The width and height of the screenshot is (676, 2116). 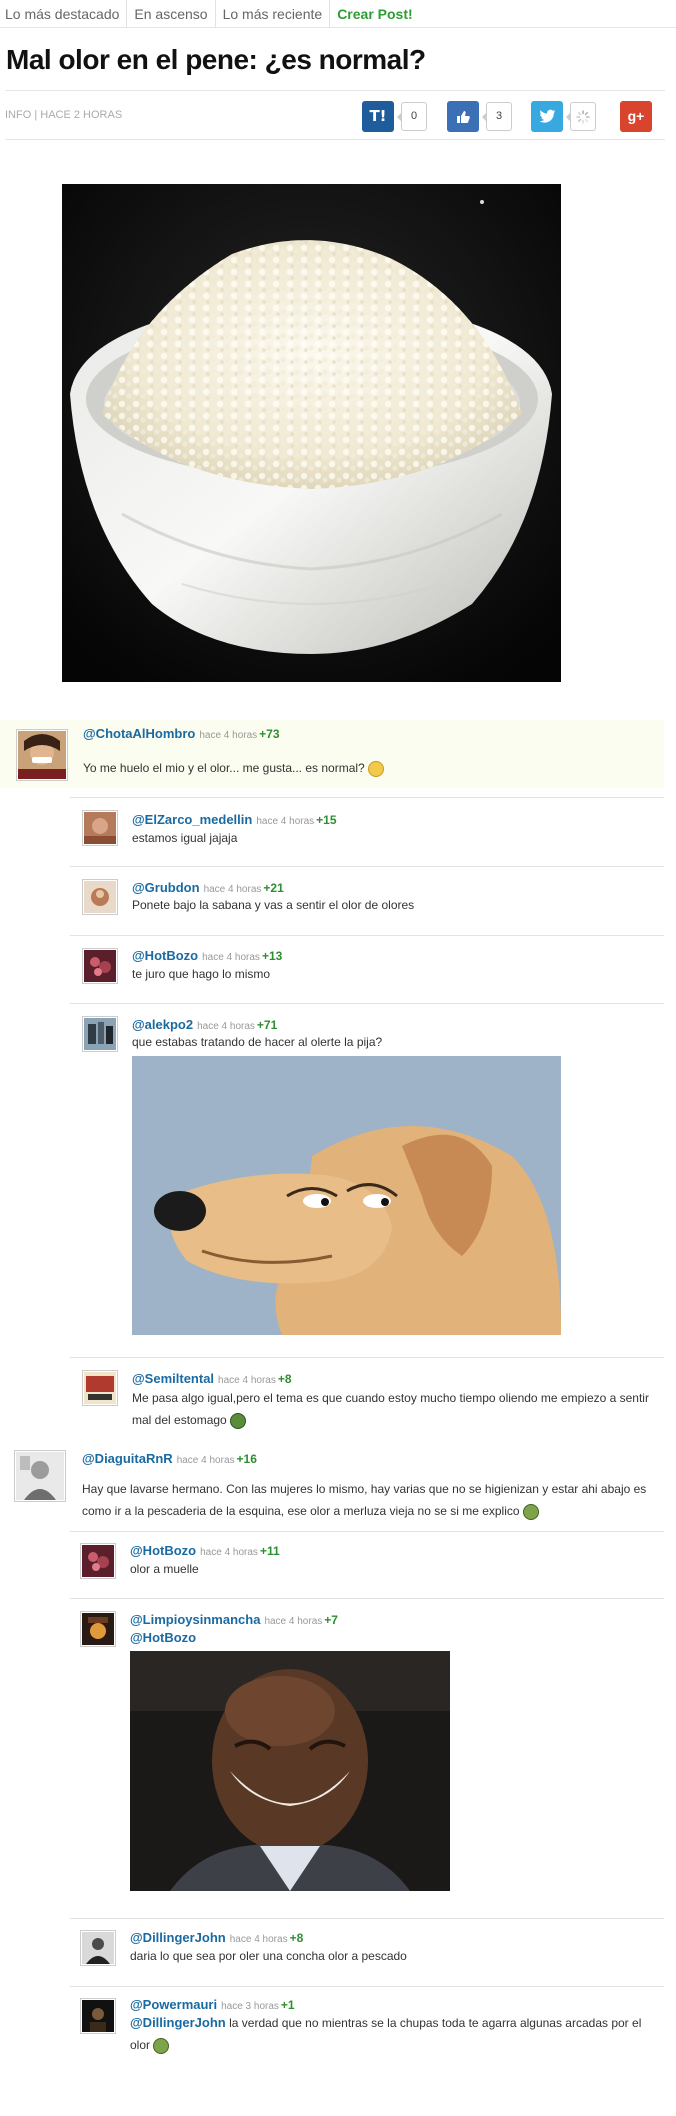 I want to click on tab-destacado: Lo más destacado, so click(x=64, y=14).